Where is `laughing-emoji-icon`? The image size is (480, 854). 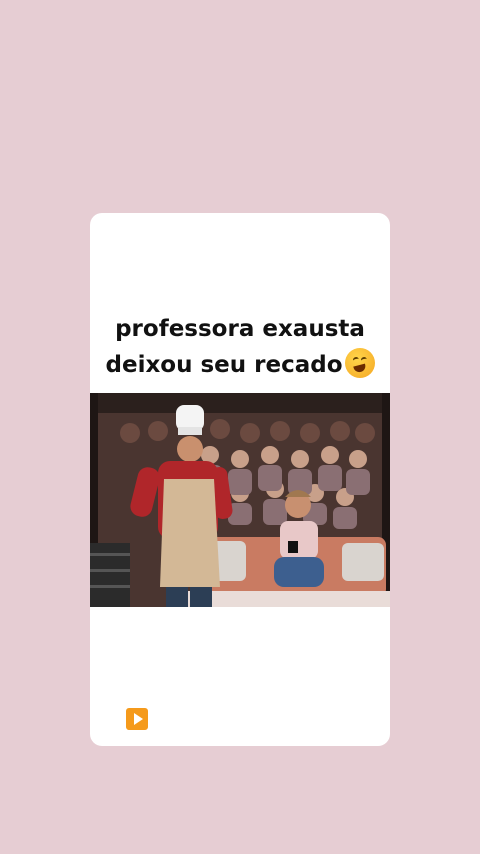
laughing-emoji-icon is located at coordinates (359, 363).